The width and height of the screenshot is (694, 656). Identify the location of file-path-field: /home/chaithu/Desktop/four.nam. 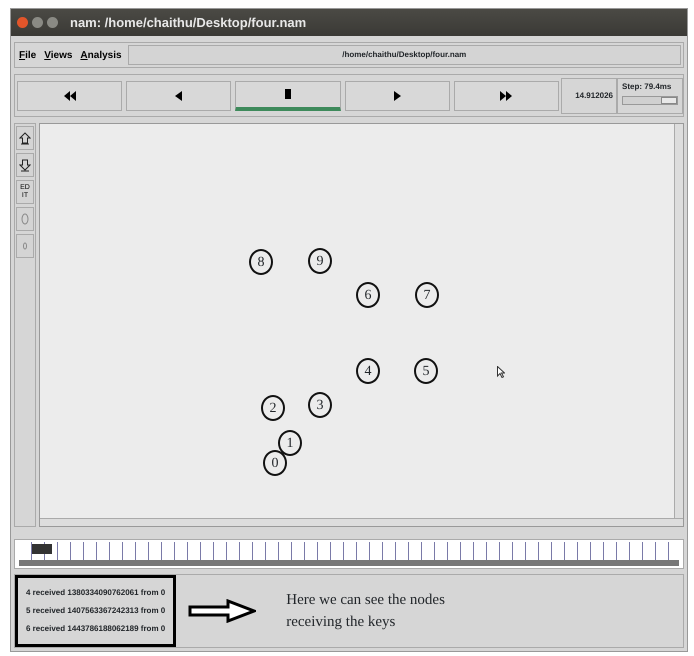
(404, 55).